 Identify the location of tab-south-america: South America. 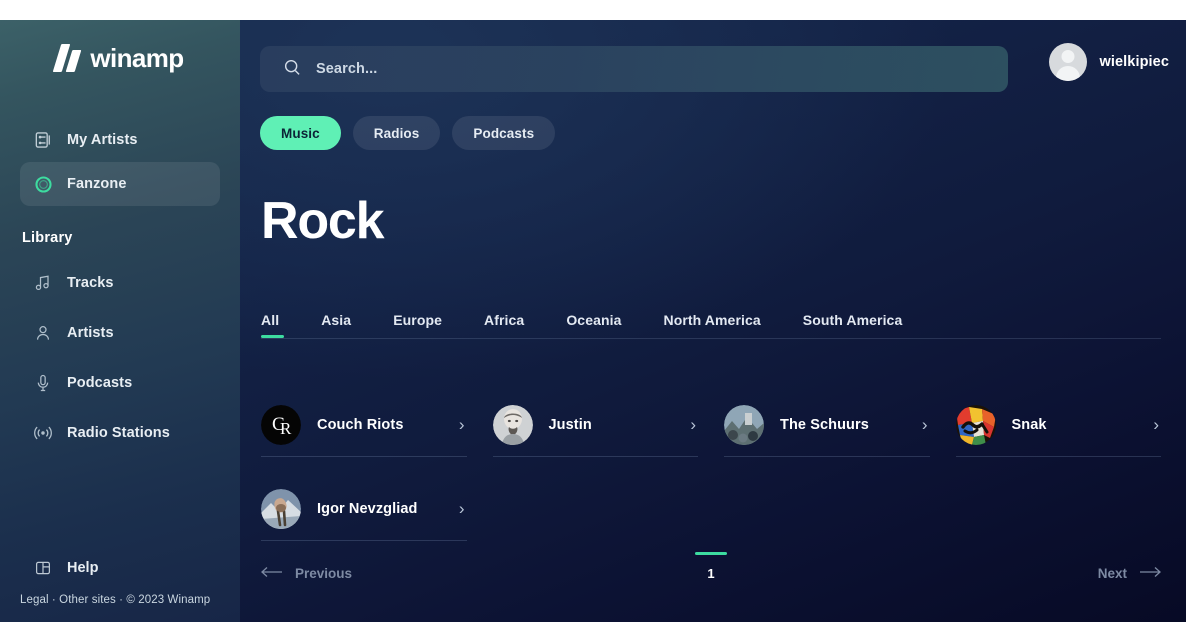
(853, 325).